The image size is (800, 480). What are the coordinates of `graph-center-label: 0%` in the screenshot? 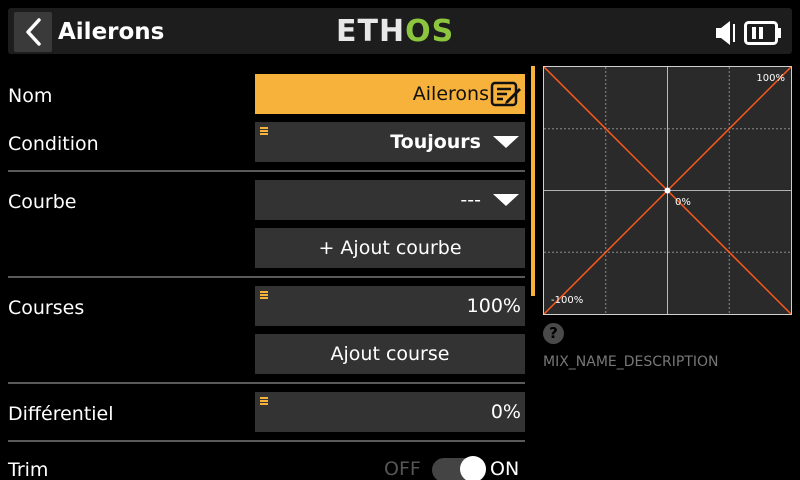 It's located at (683, 202).